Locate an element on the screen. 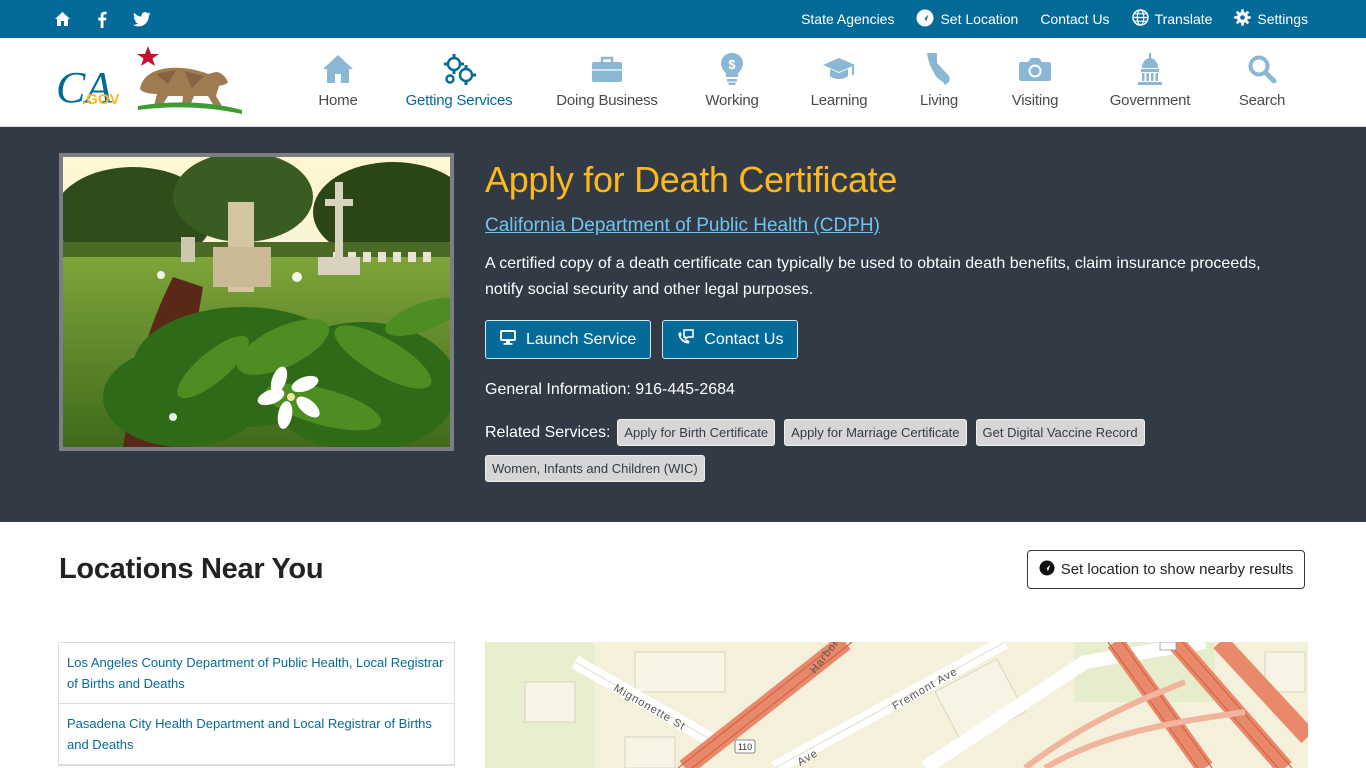 The image size is (1366, 768). nav-search: Search is located at coordinates (1262, 82).